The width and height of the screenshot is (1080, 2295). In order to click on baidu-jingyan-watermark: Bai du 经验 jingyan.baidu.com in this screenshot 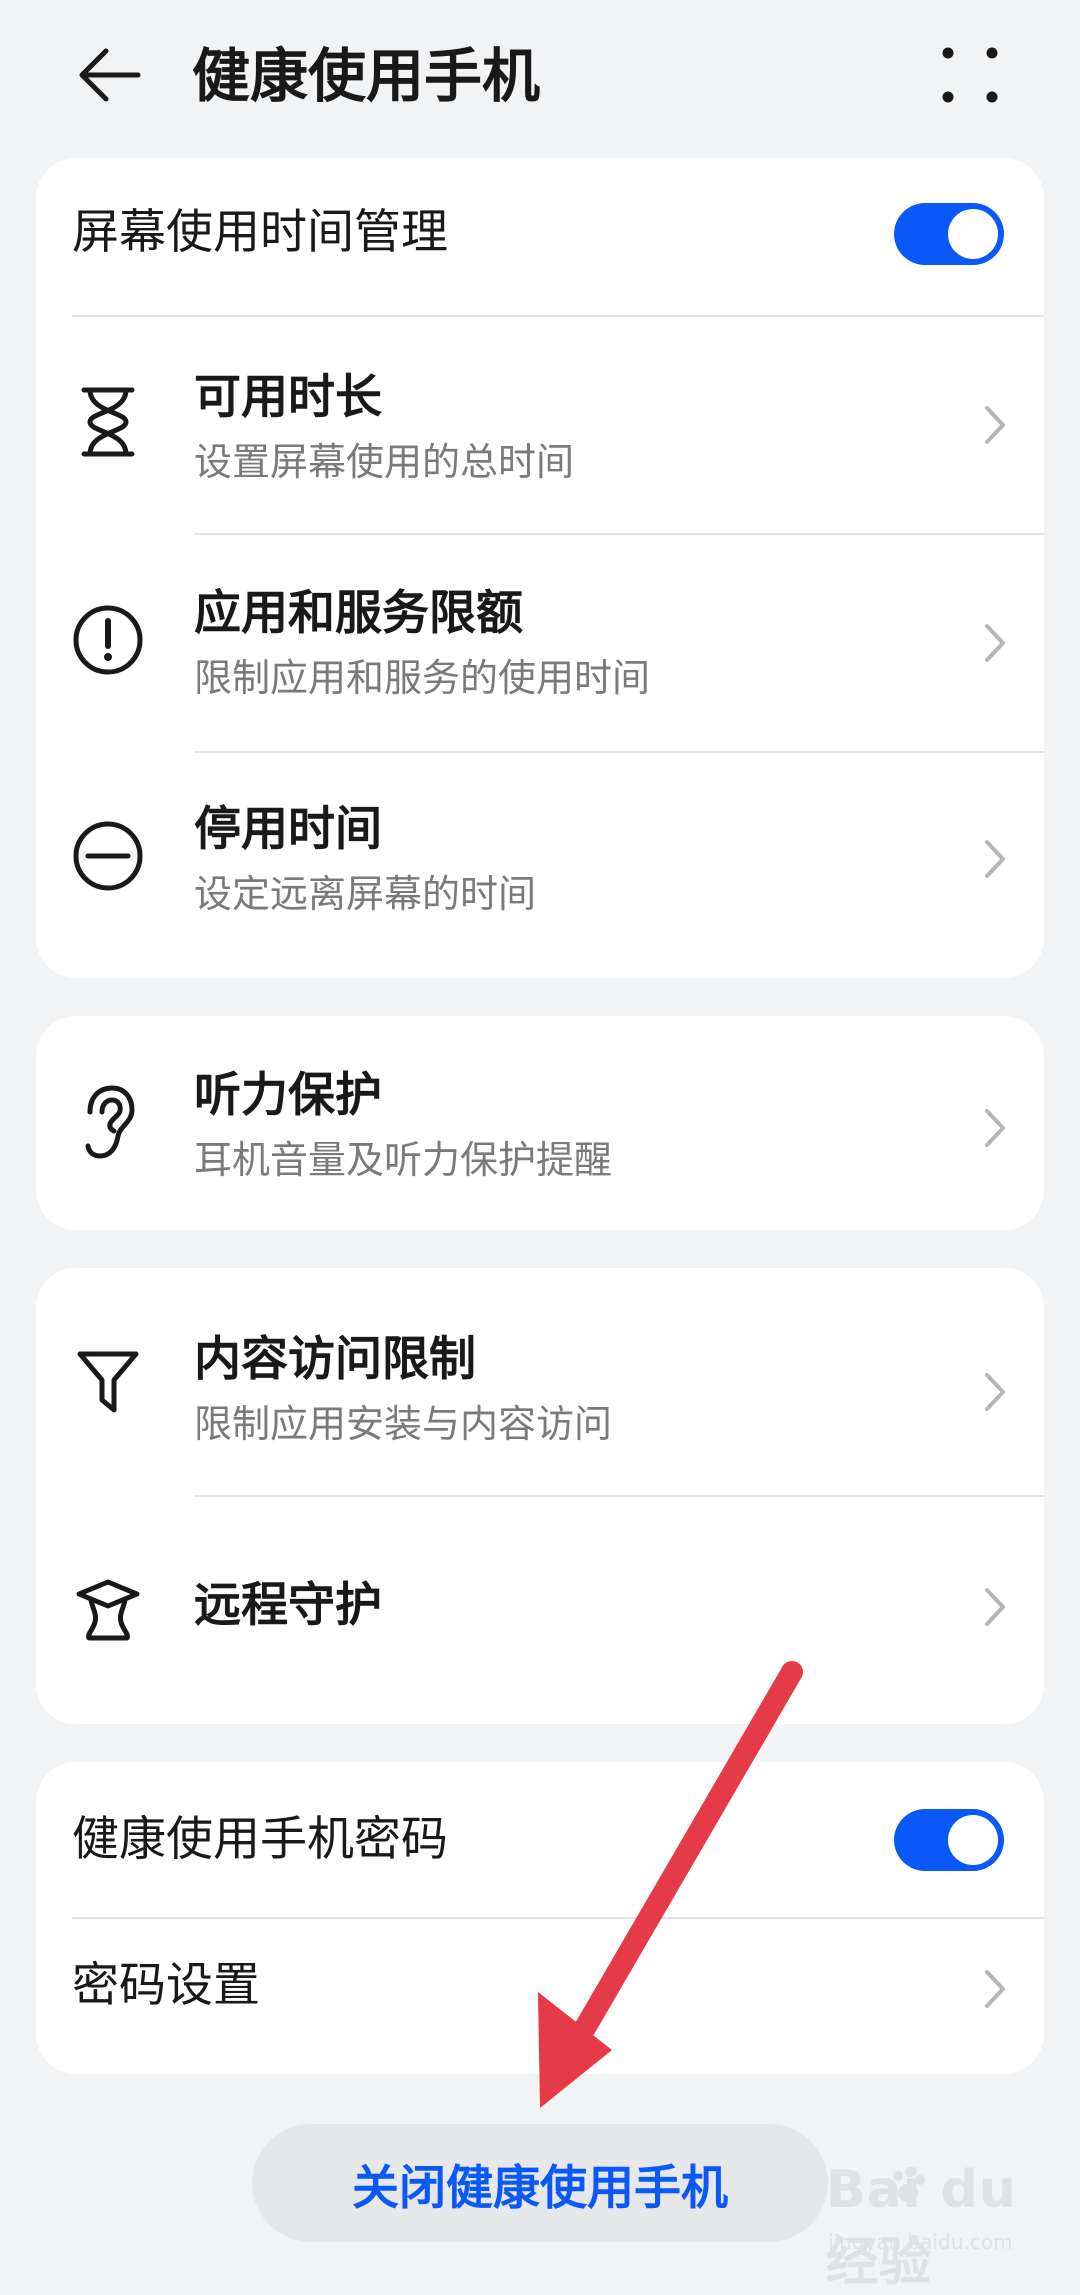, I will do `click(946, 2226)`.